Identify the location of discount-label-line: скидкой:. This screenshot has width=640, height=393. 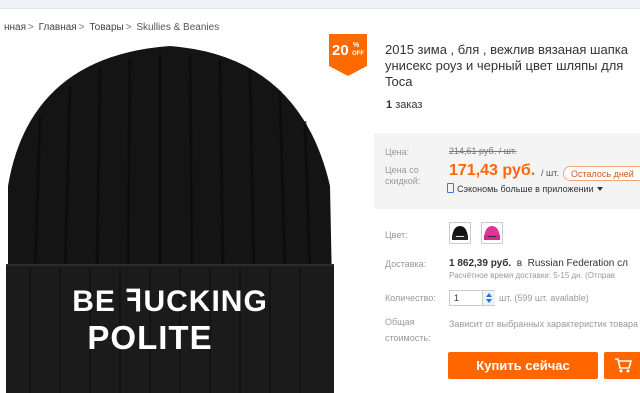
(403, 181).